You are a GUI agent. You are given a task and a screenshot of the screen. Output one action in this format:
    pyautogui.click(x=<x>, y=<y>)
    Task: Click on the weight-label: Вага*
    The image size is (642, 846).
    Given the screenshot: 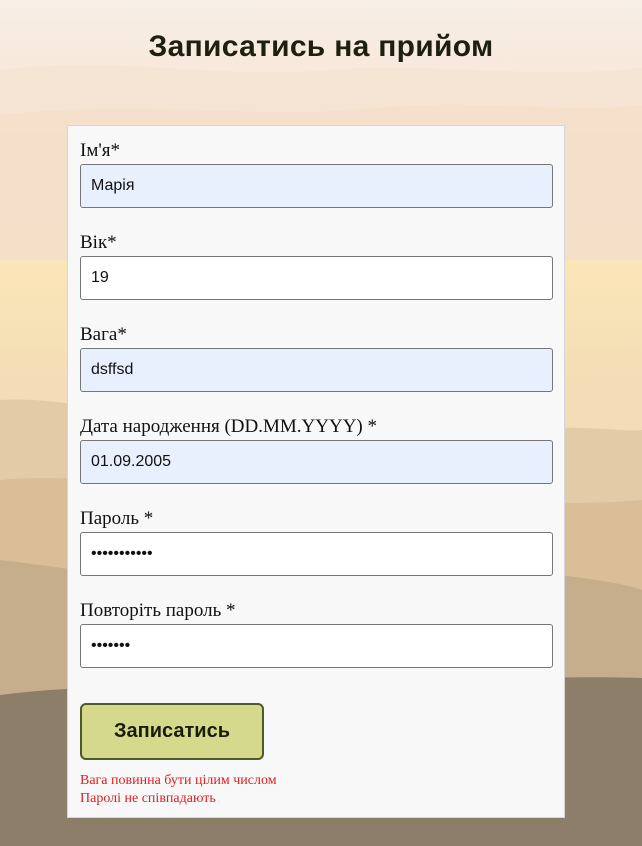 What is the action you would take?
    pyautogui.click(x=103, y=334)
    